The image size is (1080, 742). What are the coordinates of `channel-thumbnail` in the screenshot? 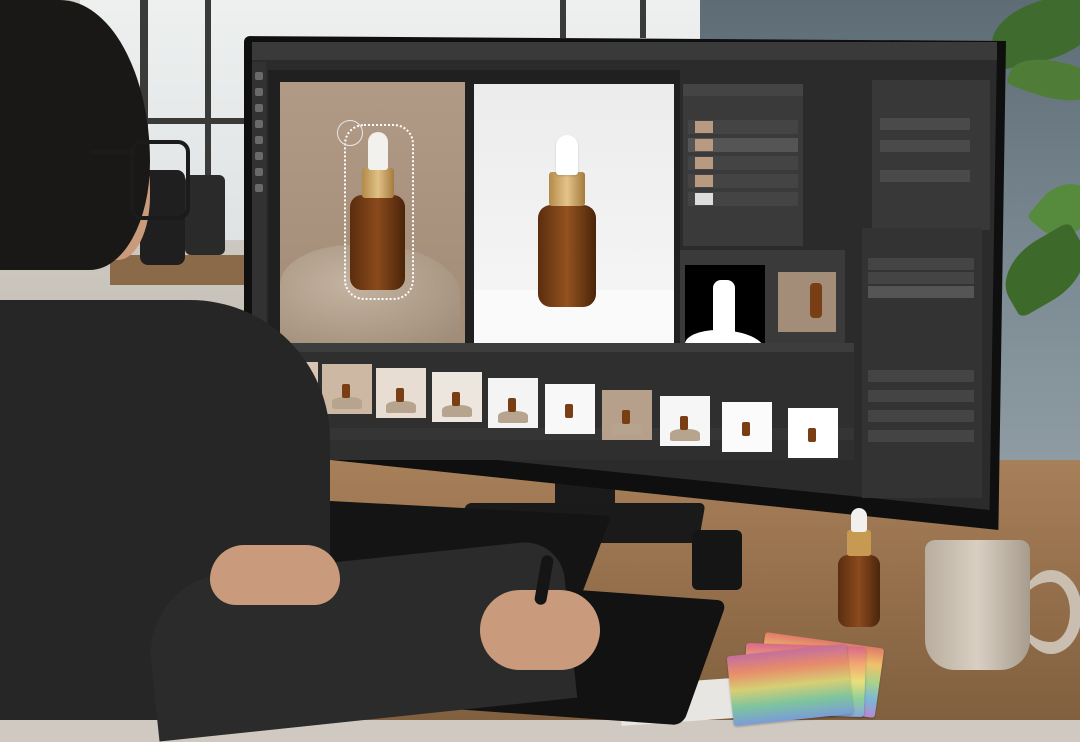 It's located at (807, 302).